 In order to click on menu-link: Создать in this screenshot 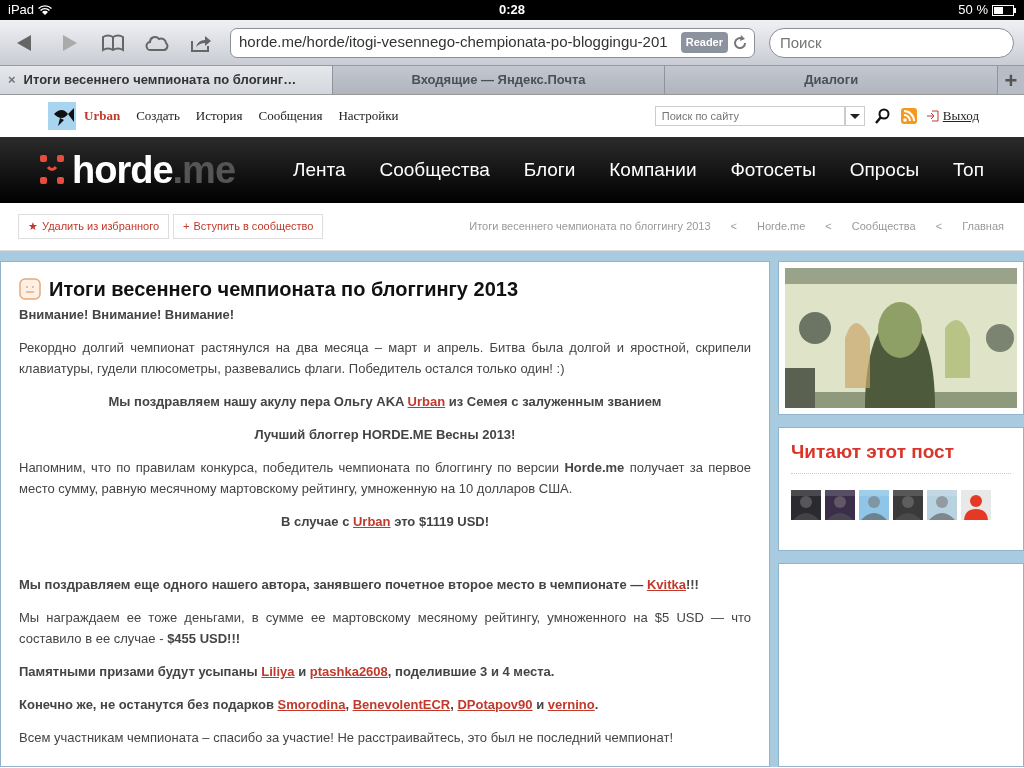, I will do `click(158, 116)`.